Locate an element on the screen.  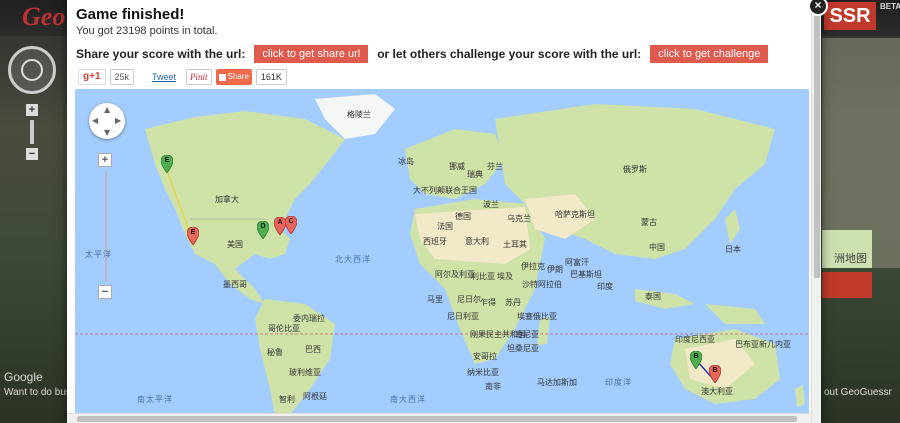
map-label: 埃及 is located at coordinates (505, 276).